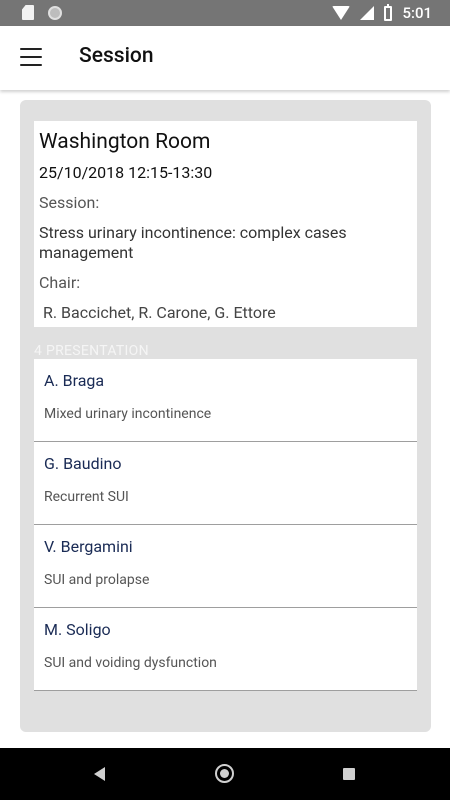  Describe the element at coordinates (225, 649) in the screenshot. I see `presentation-item: M. Soligo SUI and voiding dysfunction` at that location.